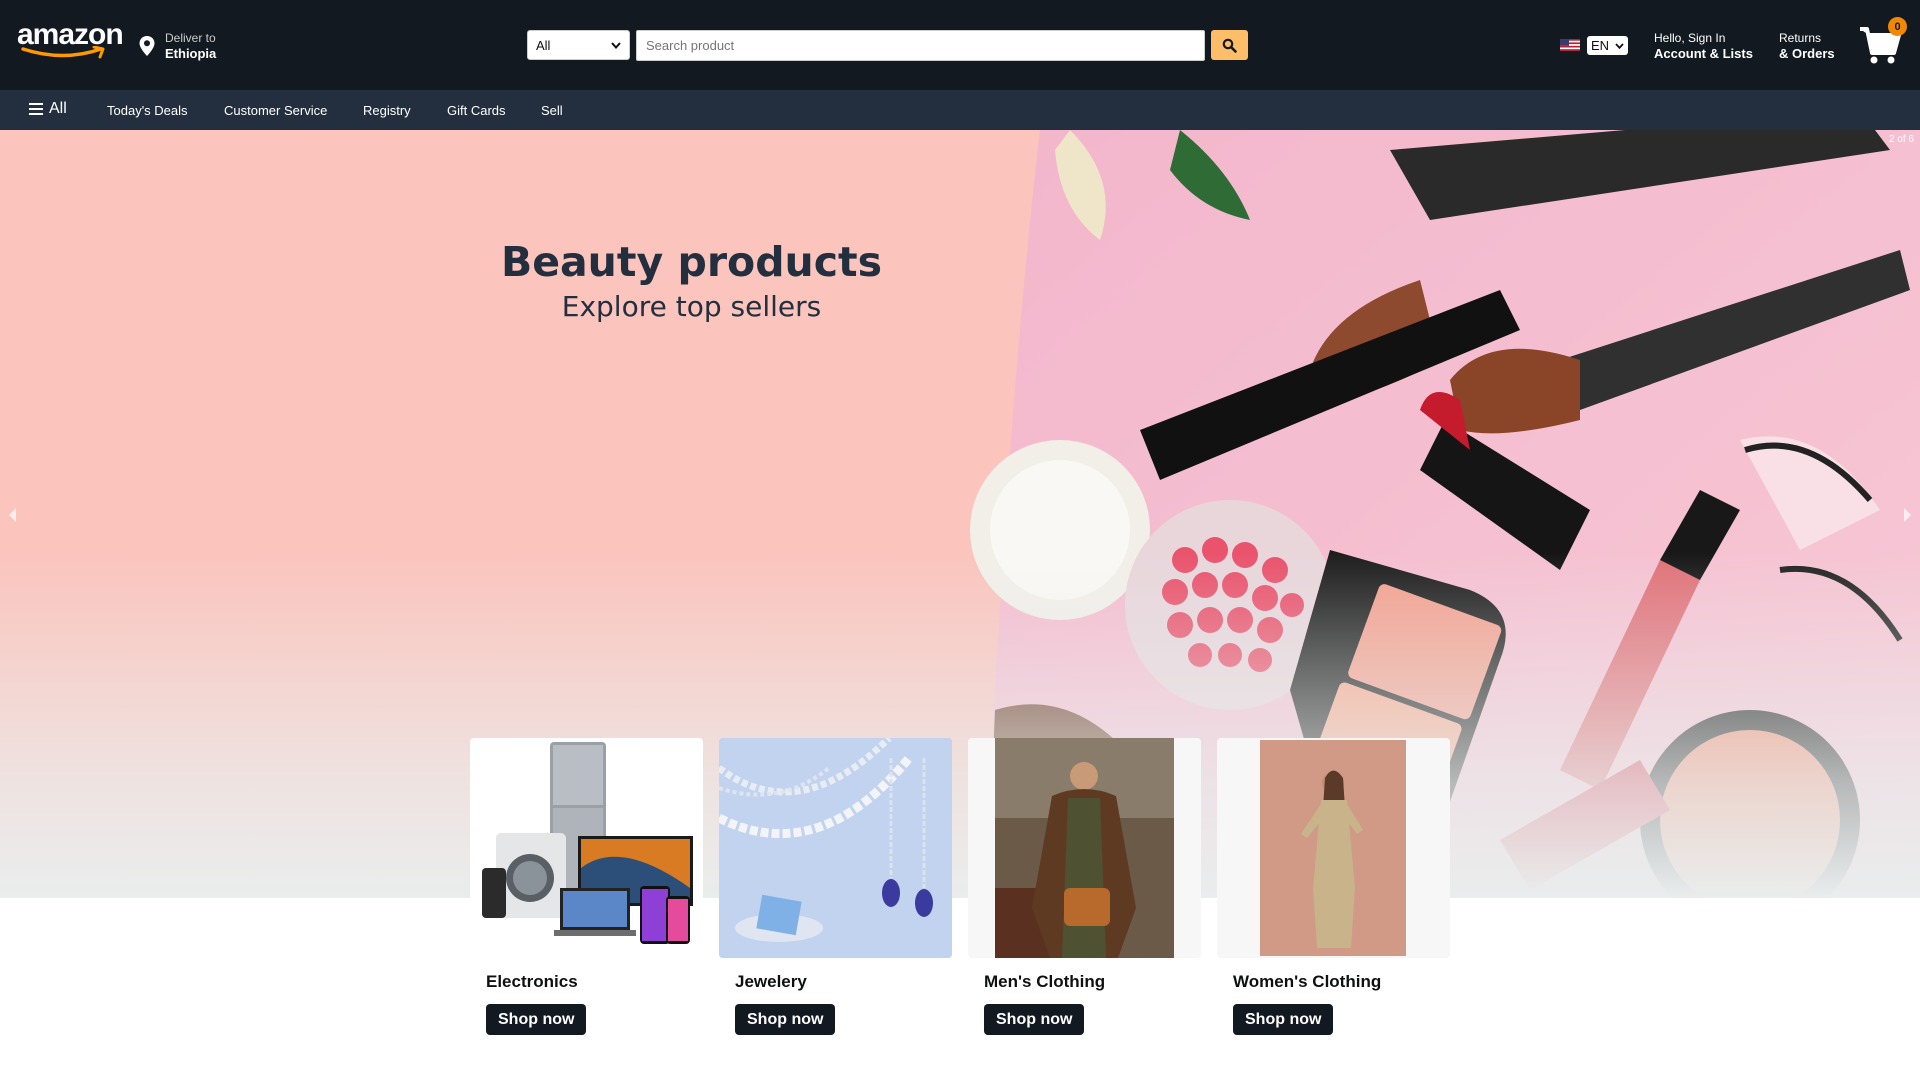  I want to click on search-input, so click(920, 45).